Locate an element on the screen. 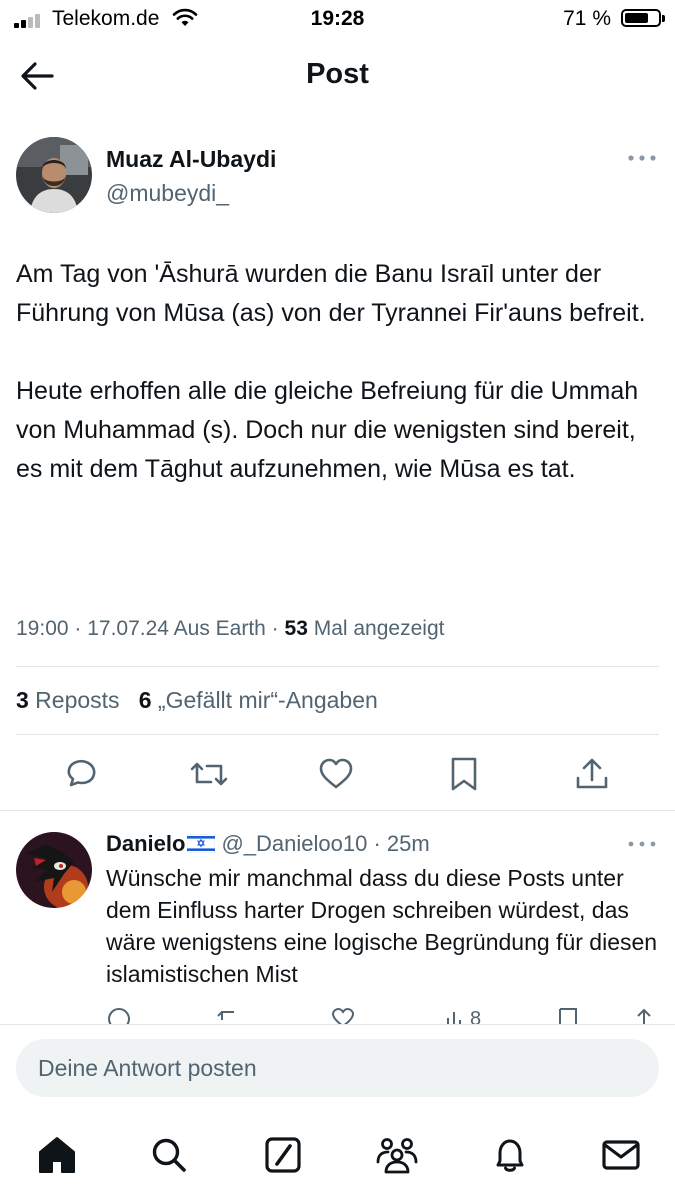  page-title: Post is located at coordinates (337, 74).